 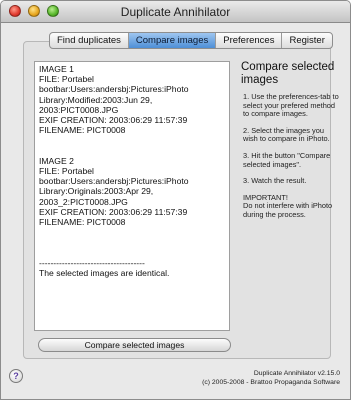 I want to click on image1-heading: IMAGE 1, so click(x=56, y=69).